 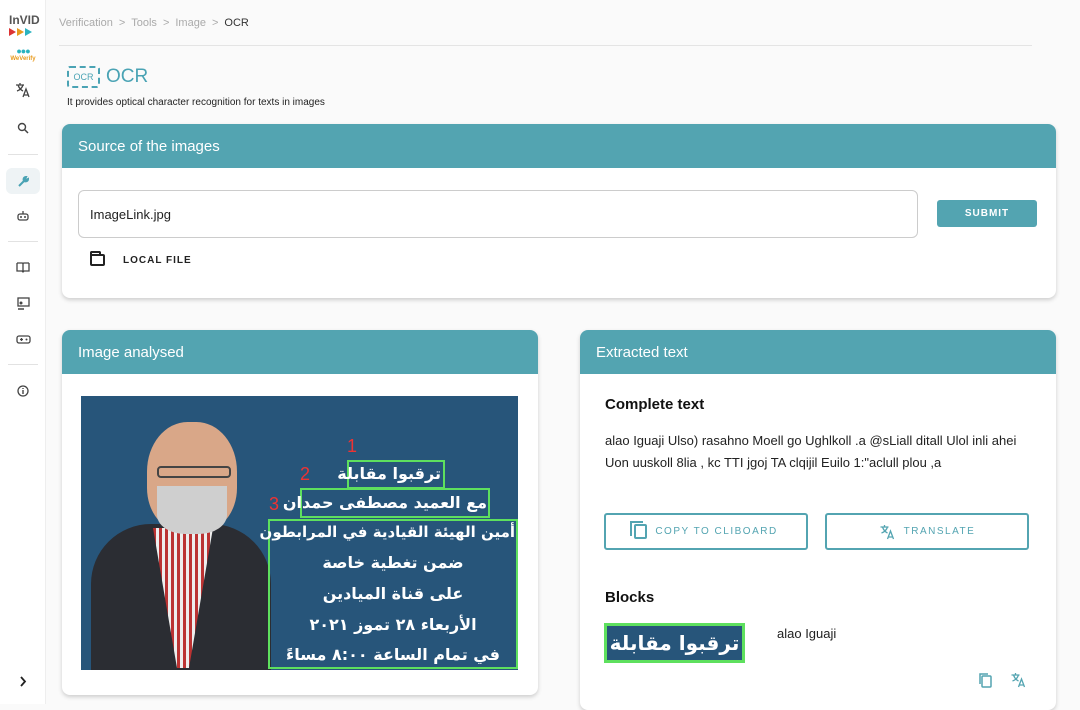 I want to click on classroom-icon, so click(x=23, y=303).